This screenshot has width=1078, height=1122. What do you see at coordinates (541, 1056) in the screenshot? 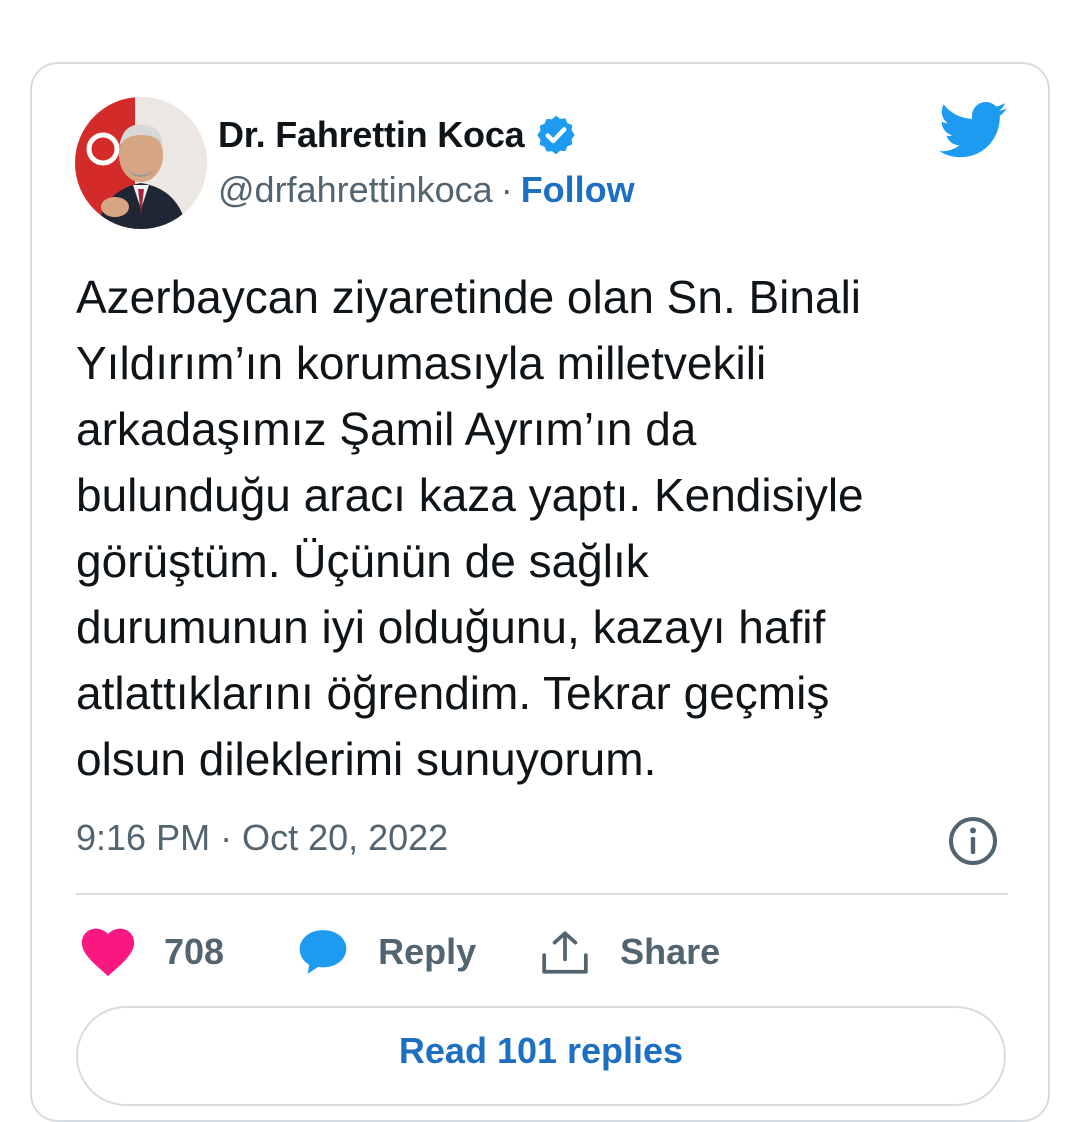
I see `read-replies-button: Read 101 replies` at bounding box center [541, 1056].